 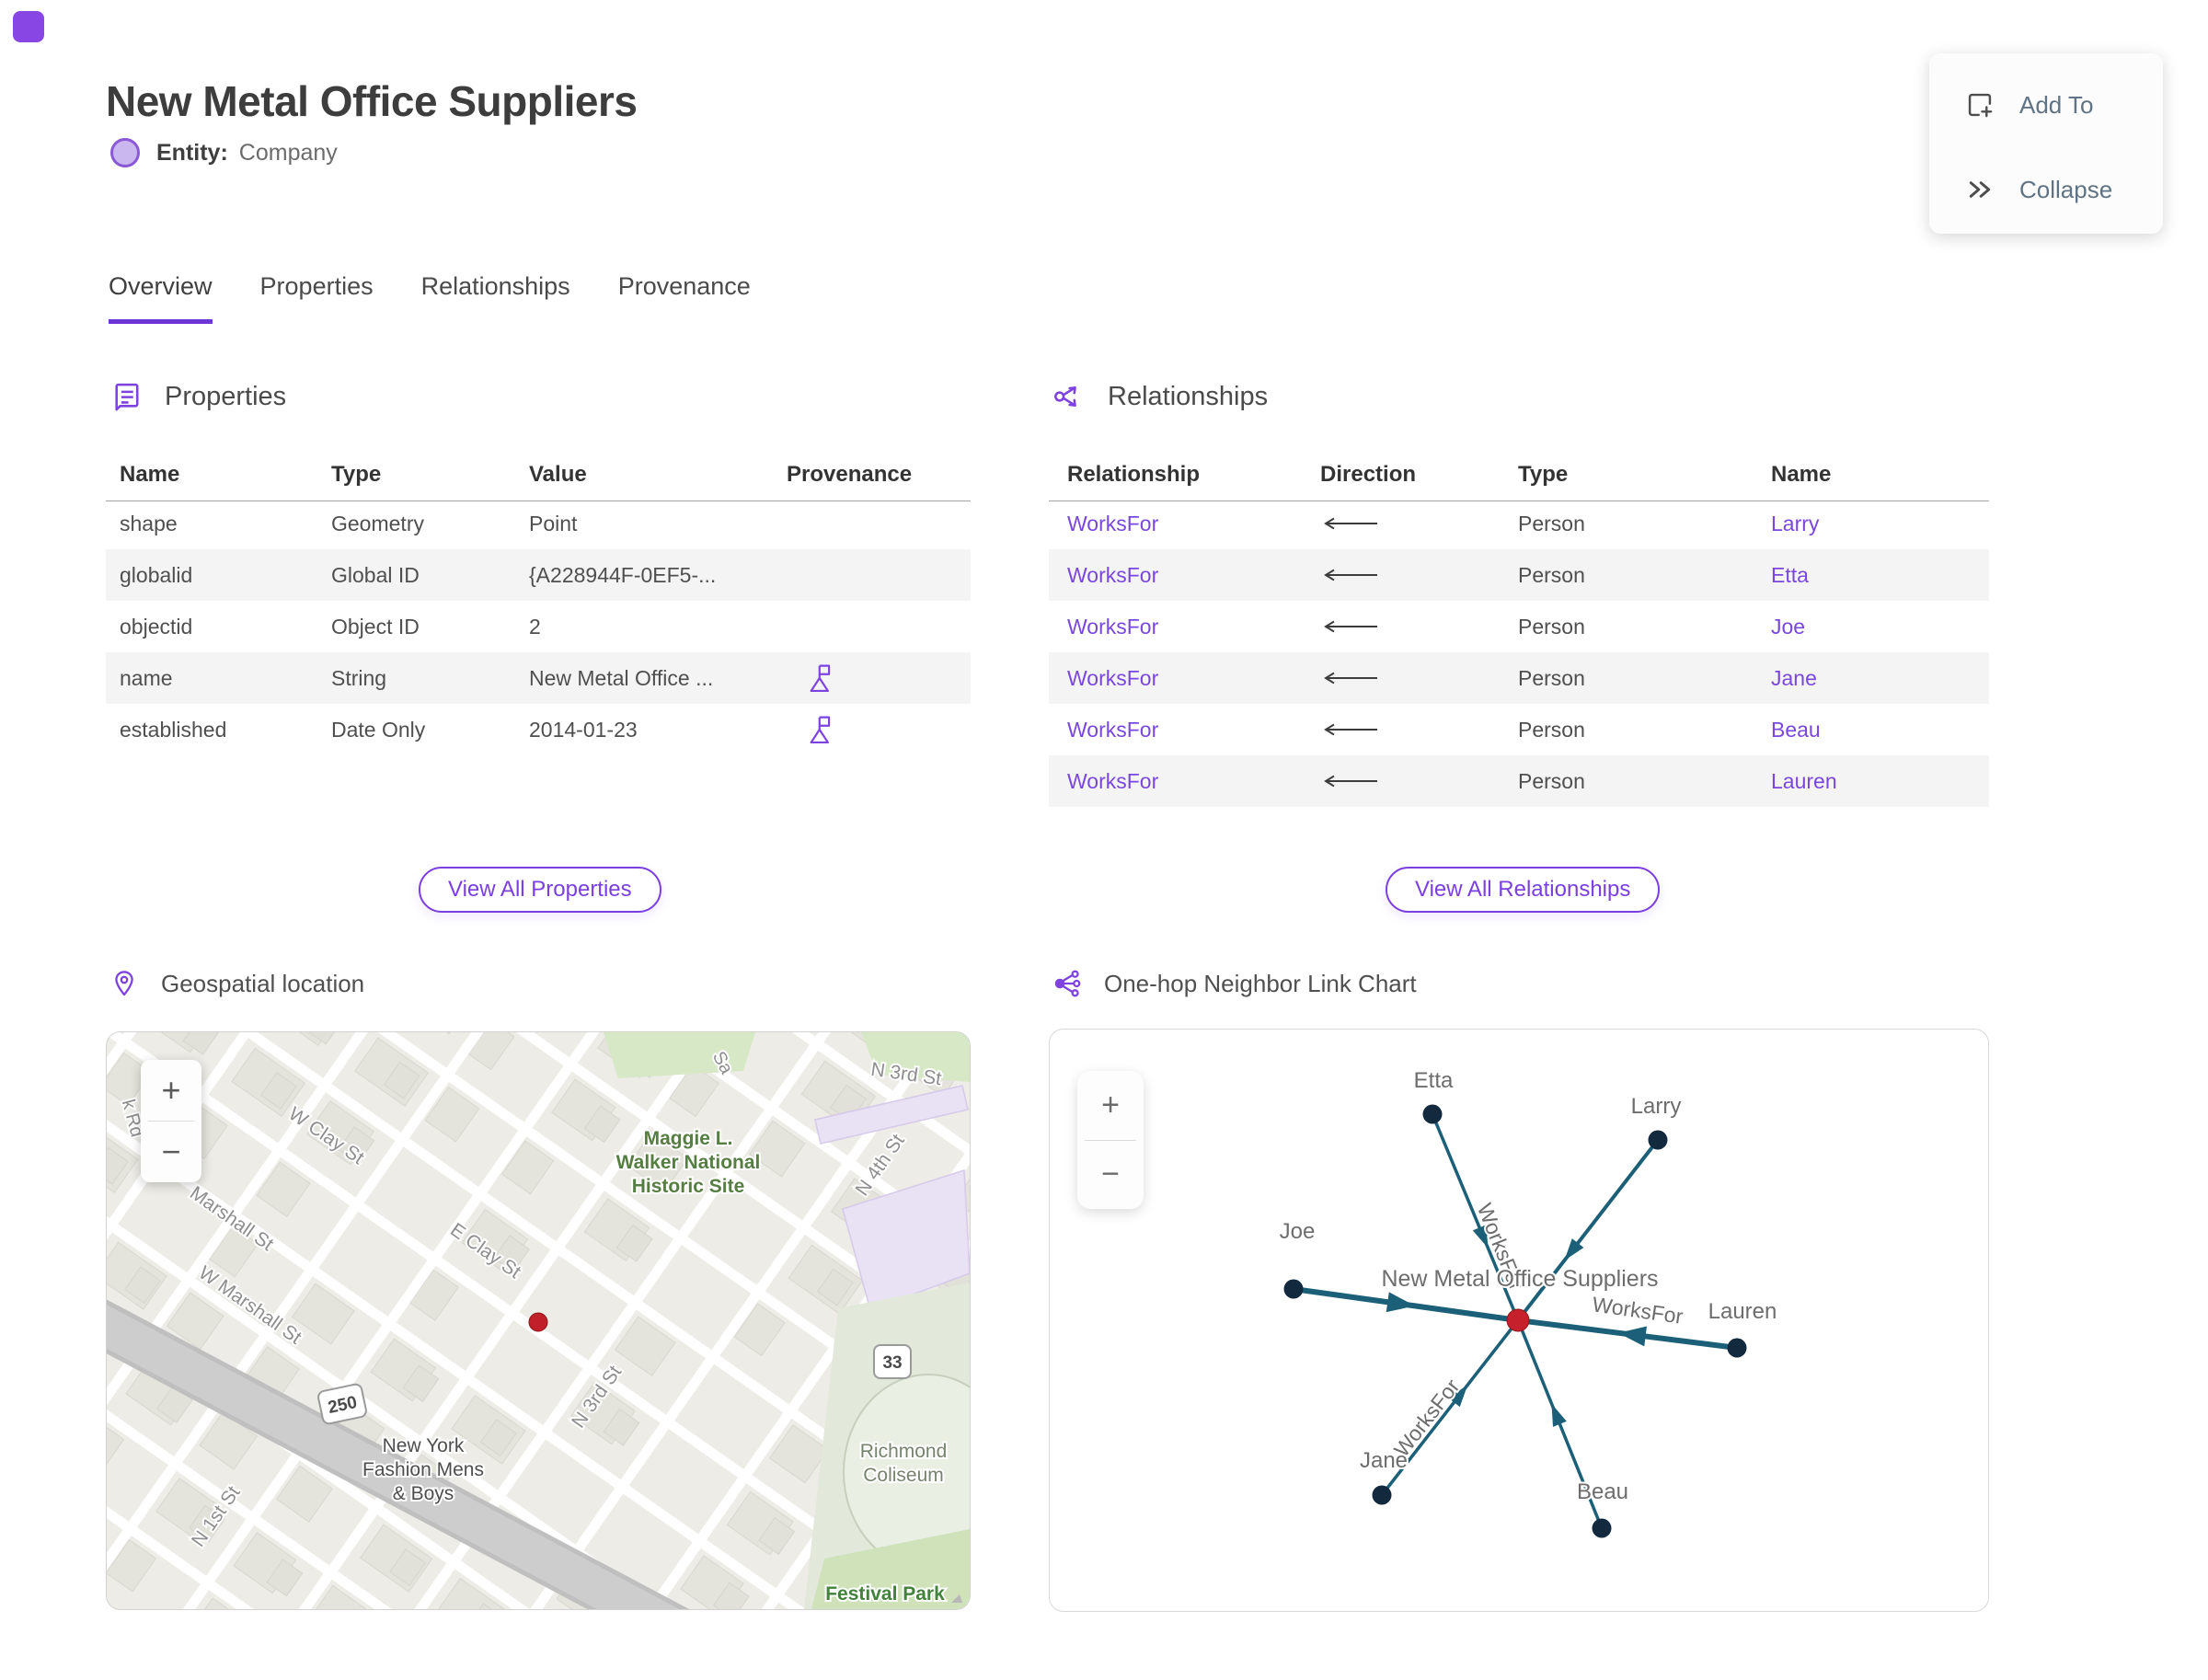 I want to click on svg-text: New York, so click(x=424, y=1445).